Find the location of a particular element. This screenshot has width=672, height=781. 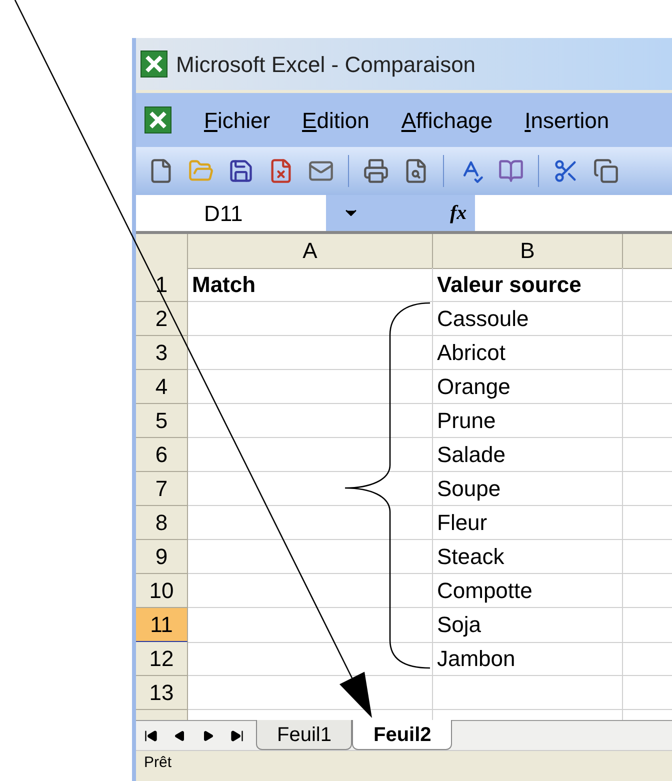

first-sheet-icon is located at coordinates (151, 735).